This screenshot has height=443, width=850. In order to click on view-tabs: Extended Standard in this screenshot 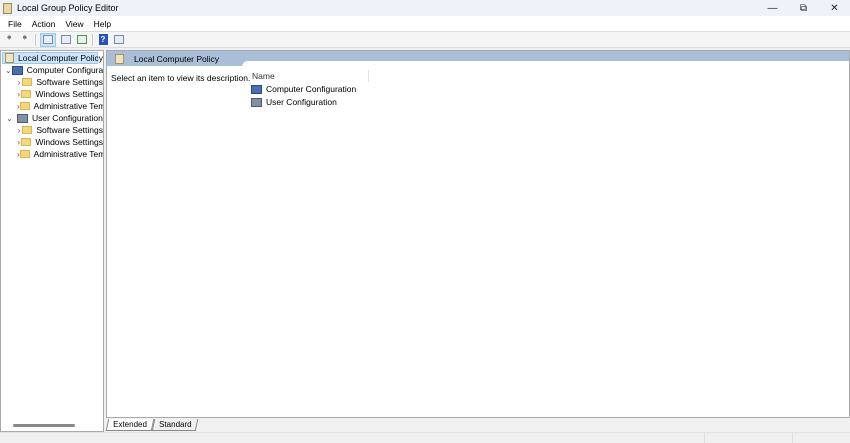, I will do `click(152, 425)`.